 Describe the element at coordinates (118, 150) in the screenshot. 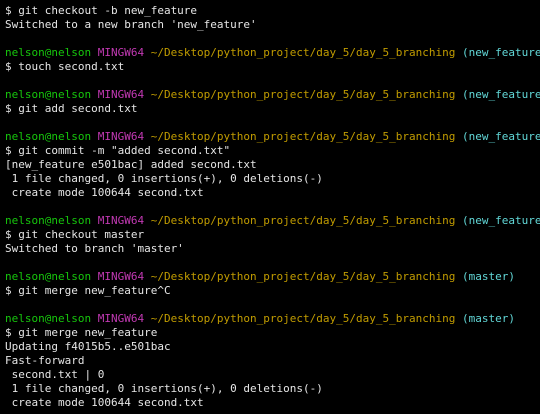

I see `command-line: $ git commit -m "added second.txt"` at that location.